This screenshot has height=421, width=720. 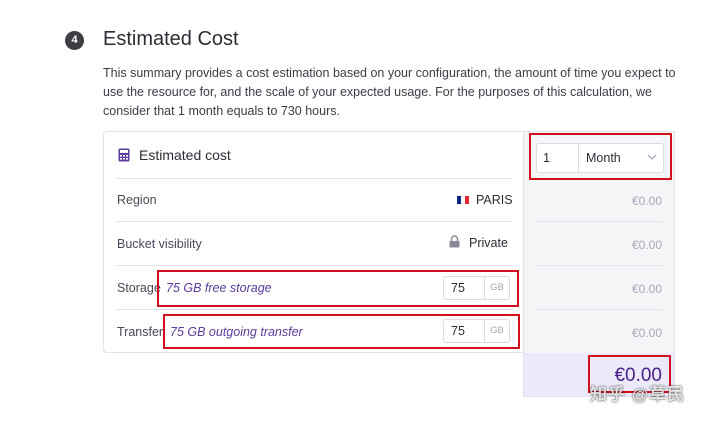 I want to click on lock-icon, so click(x=454, y=241).